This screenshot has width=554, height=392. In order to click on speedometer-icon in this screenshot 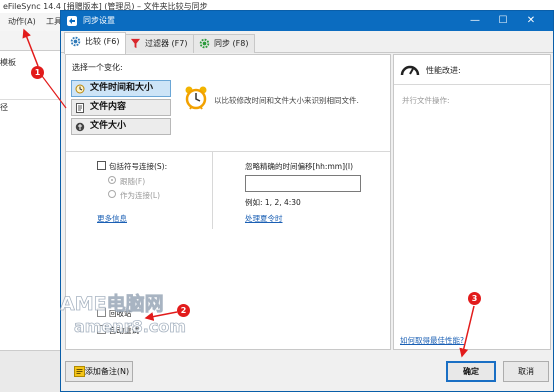, I will do `click(410, 70)`.